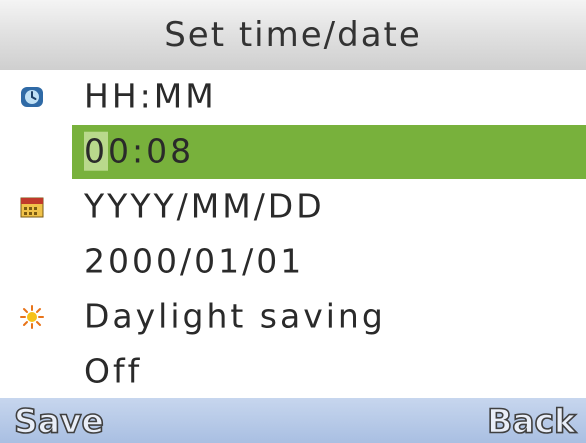  I want to click on dst-label-row: Daylight saving, so click(293, 317).